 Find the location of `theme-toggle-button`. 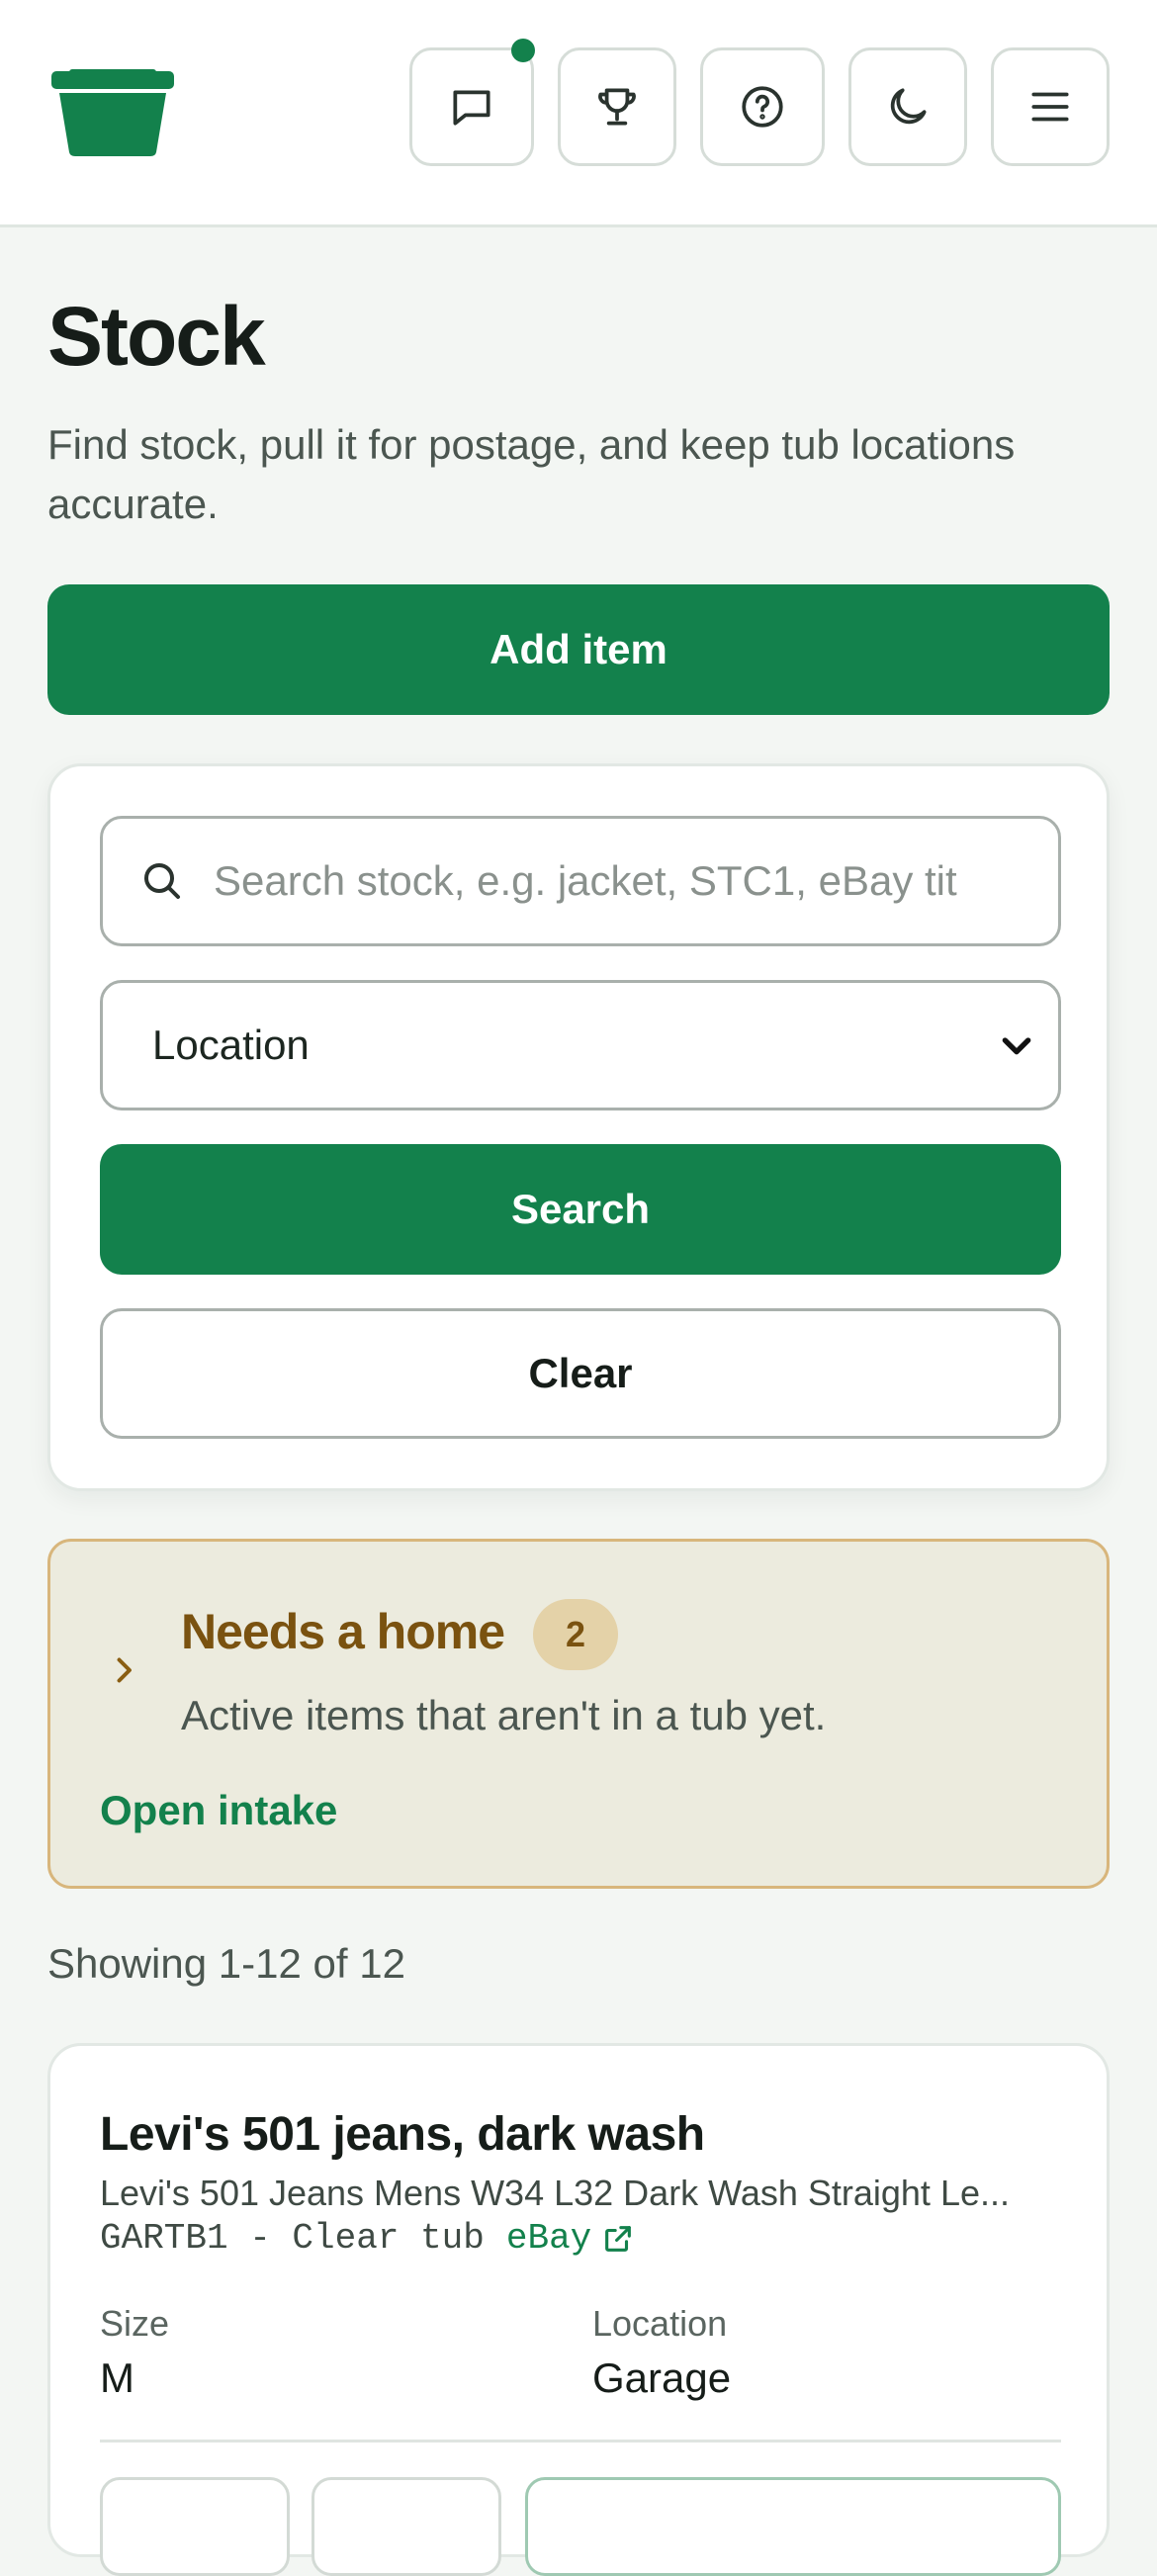

theme-toggle-button is located at coordinates (908, 106).